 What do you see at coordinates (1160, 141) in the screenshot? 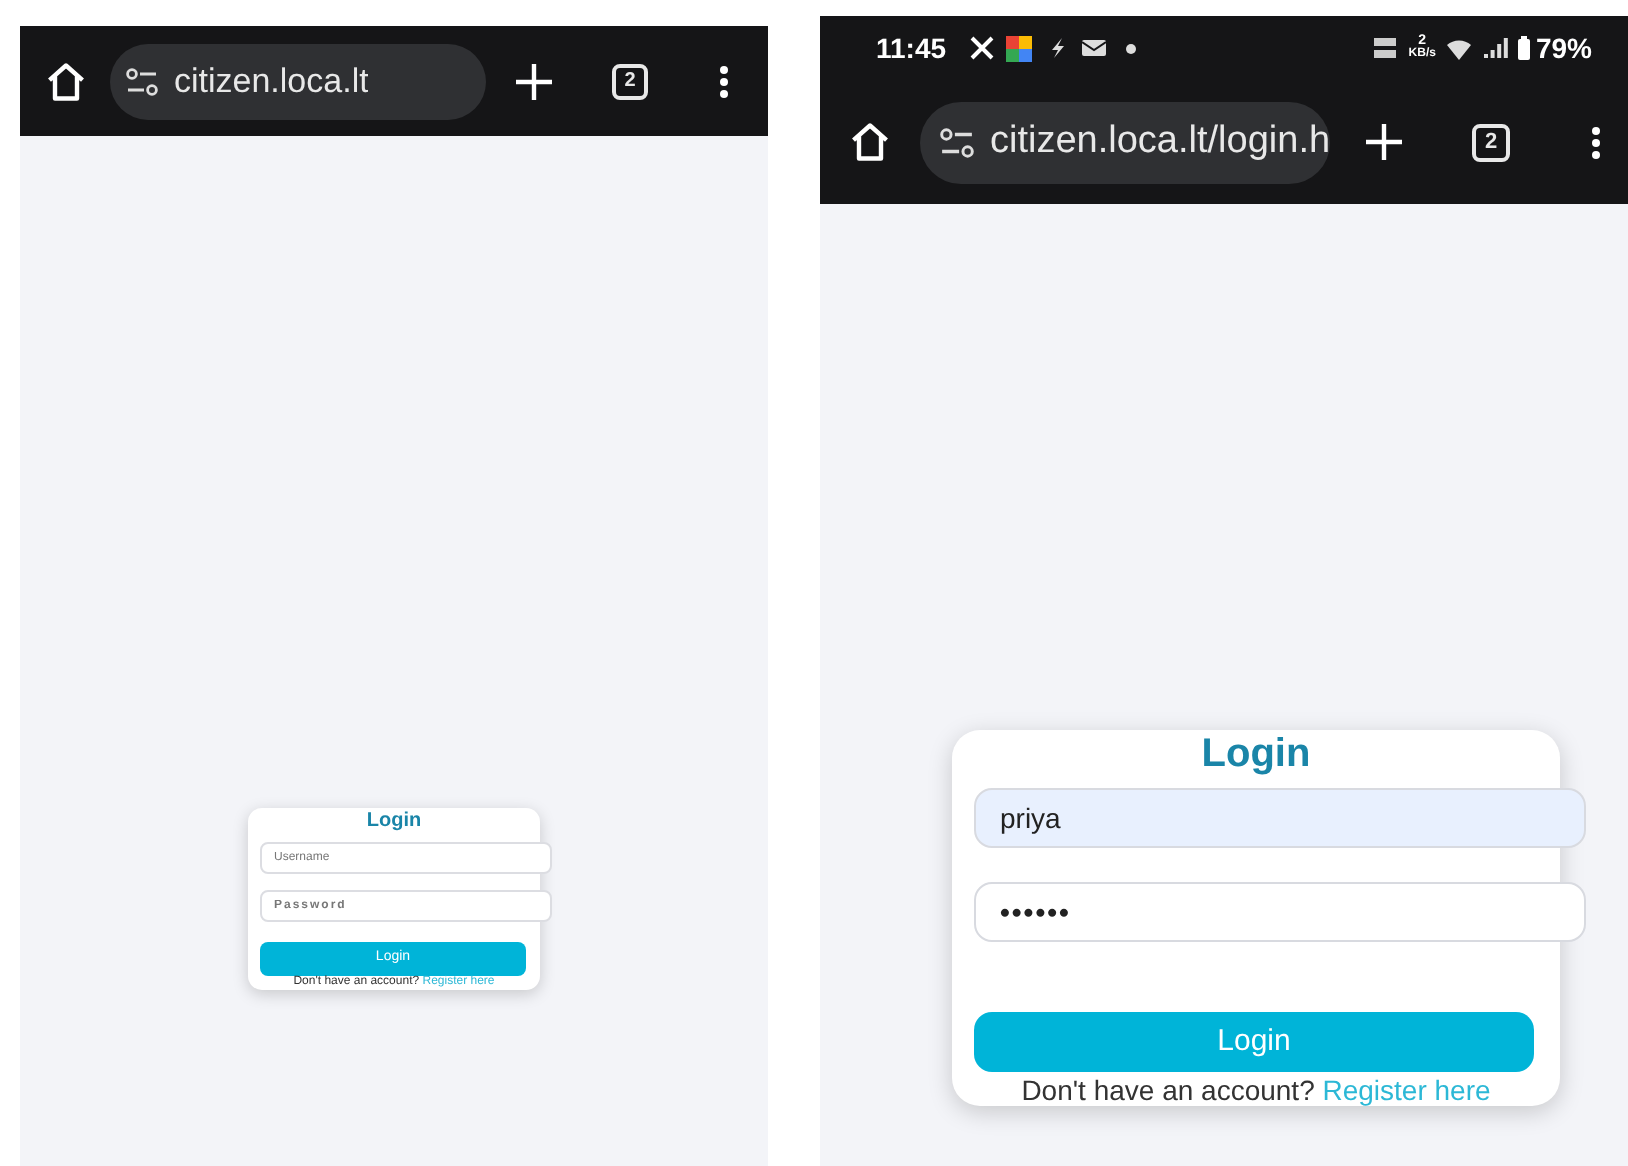
I see `url-text: citizen.loca.lt/login.h` at bounding box center [1160, 141].